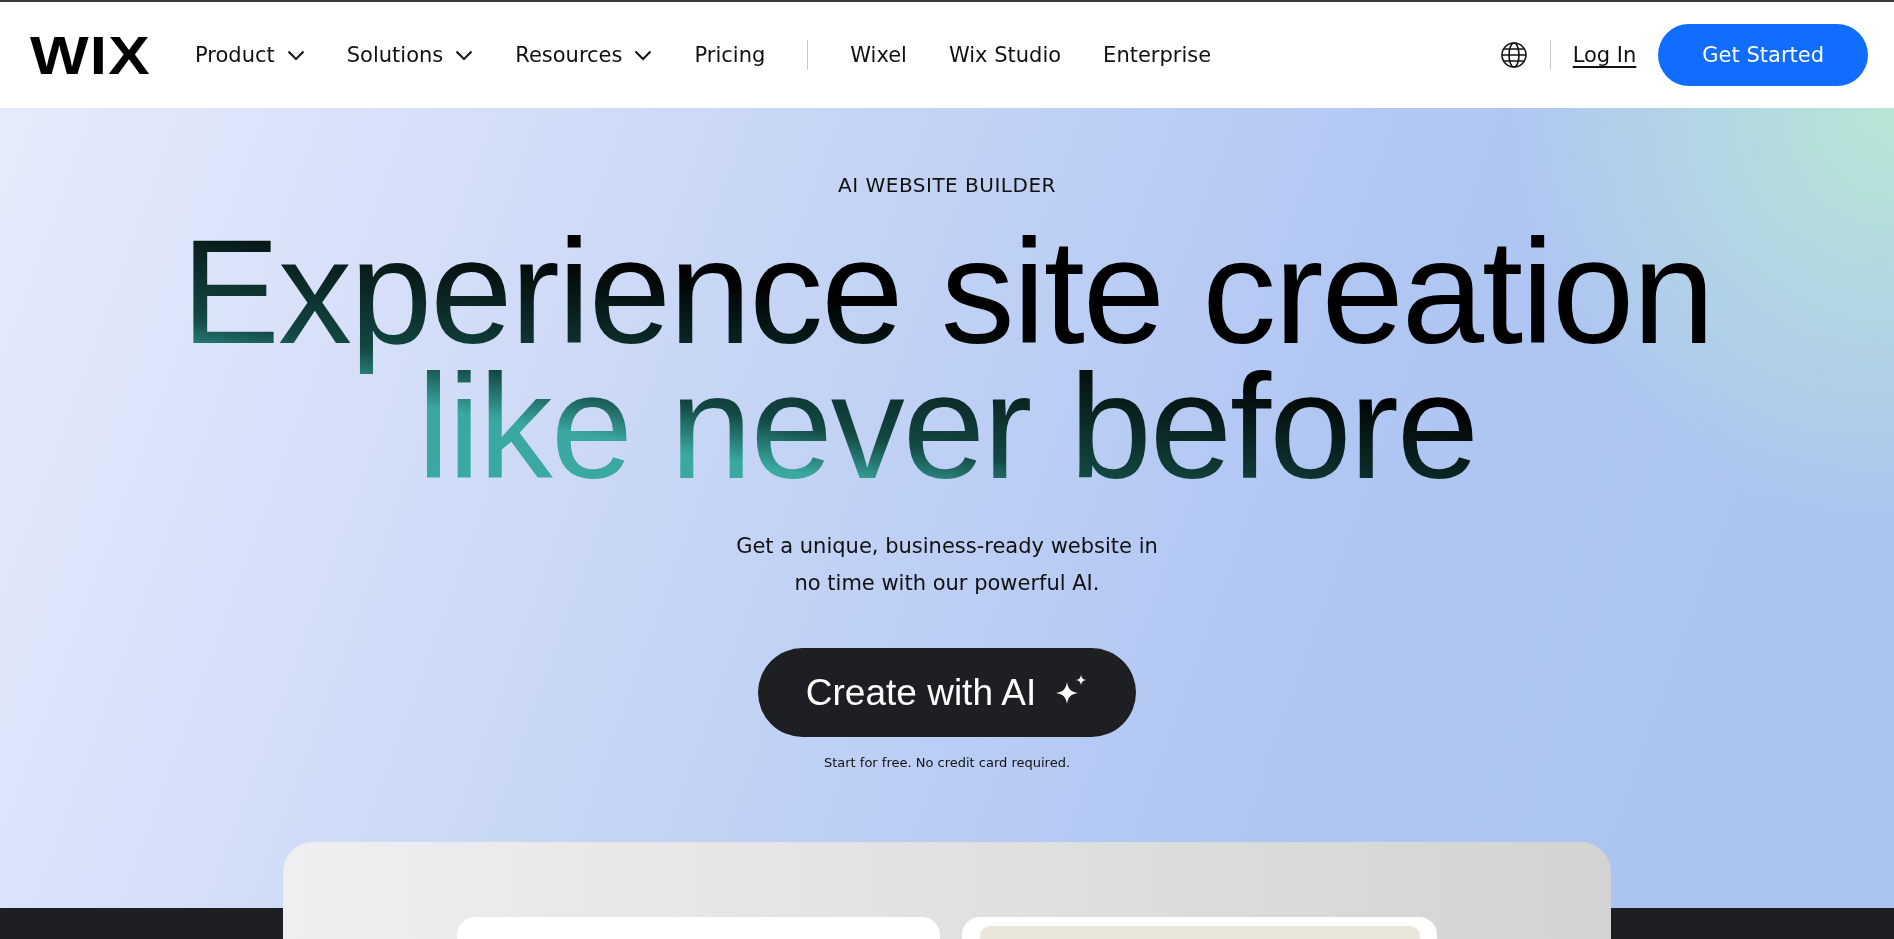 This screenshot has width=1894, height=939. Describe the element at coordinates (947, 762) in the screenshot. I see `note-text: Start for free. No credit card required.` at that location.